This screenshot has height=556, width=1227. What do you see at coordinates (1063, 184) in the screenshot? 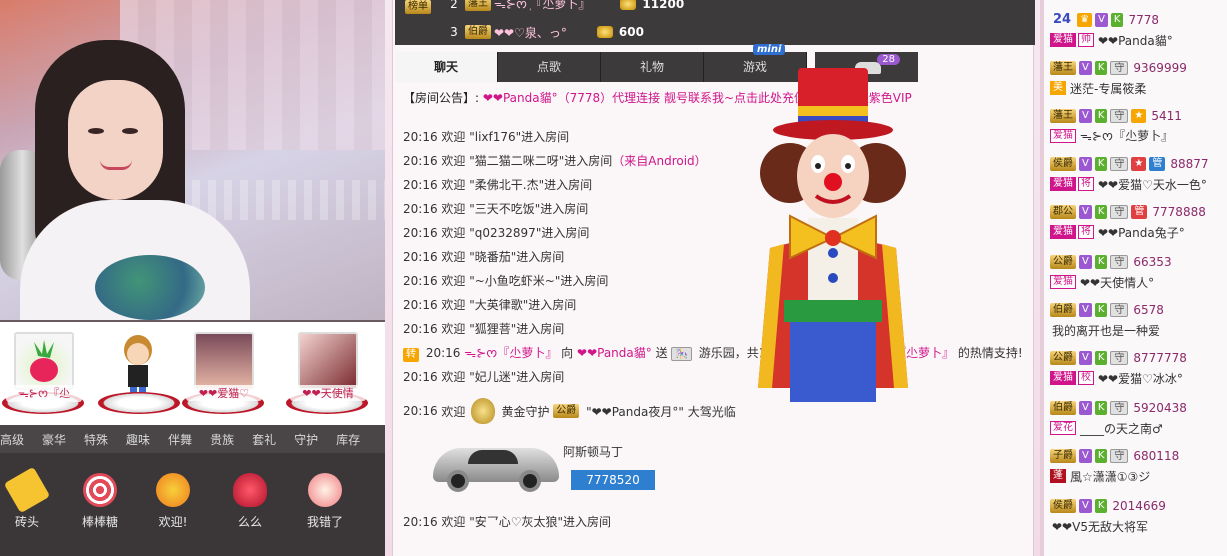
I see `fan-tag: 爱猫` at bounding box center [1063, 184].